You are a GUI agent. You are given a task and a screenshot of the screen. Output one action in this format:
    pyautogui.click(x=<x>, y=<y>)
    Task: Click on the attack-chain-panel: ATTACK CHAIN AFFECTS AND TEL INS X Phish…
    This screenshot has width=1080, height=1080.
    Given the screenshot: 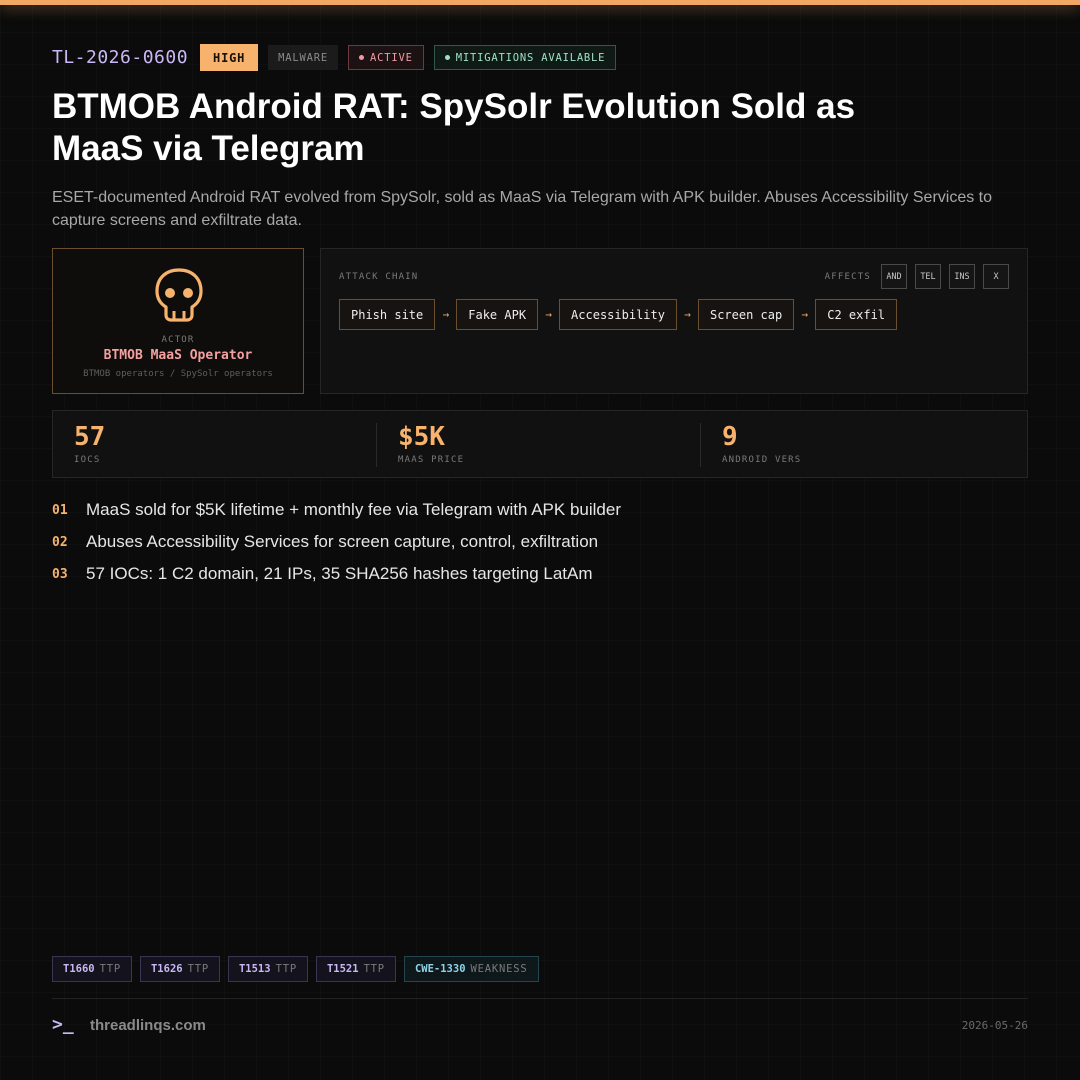 What is the action you would take?
    pyautogui.click(x=674, y=321)
    